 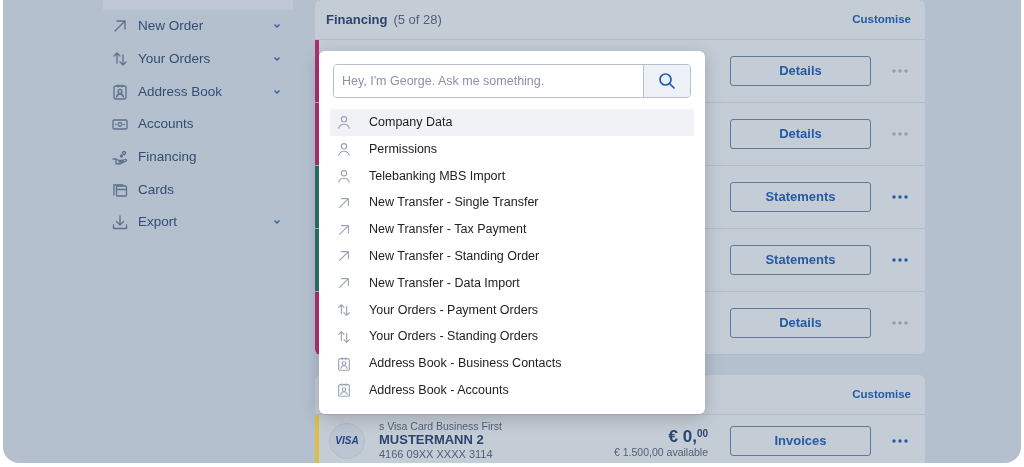 I want to click on search-result-item: Address Book - Accounts, so click(x=512, y=390).